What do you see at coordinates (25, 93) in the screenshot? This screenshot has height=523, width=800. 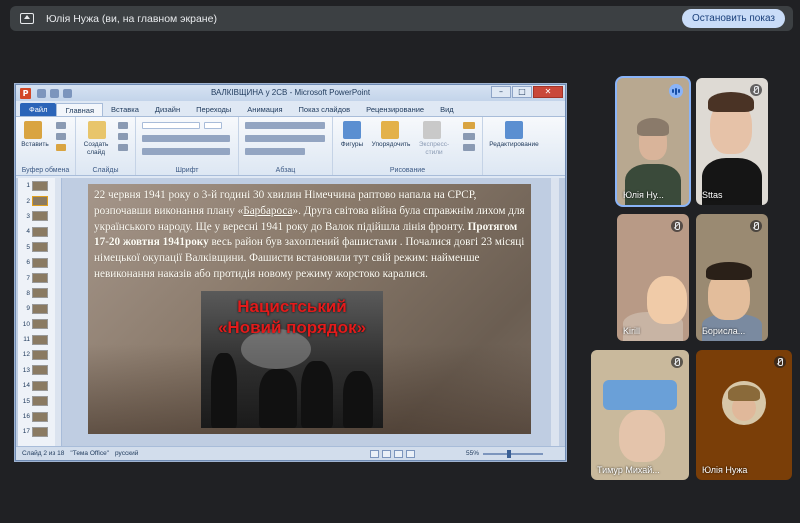 I see `powerpoint-logo-icon: P` at bounding box center [25, 93].